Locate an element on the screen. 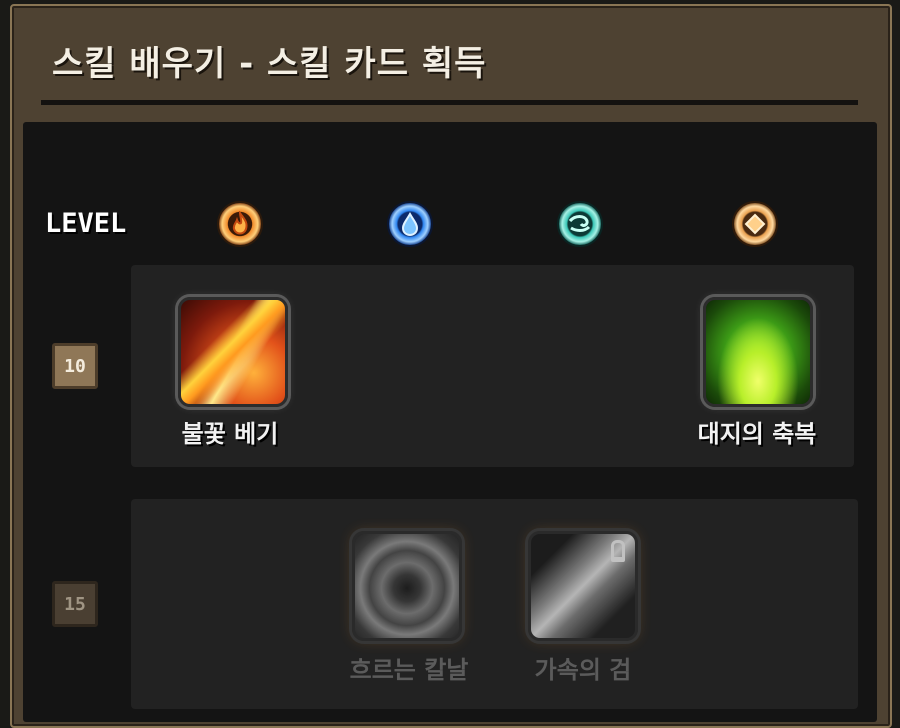  level-column-header: LEVEL is located at coordinates (86, 223).